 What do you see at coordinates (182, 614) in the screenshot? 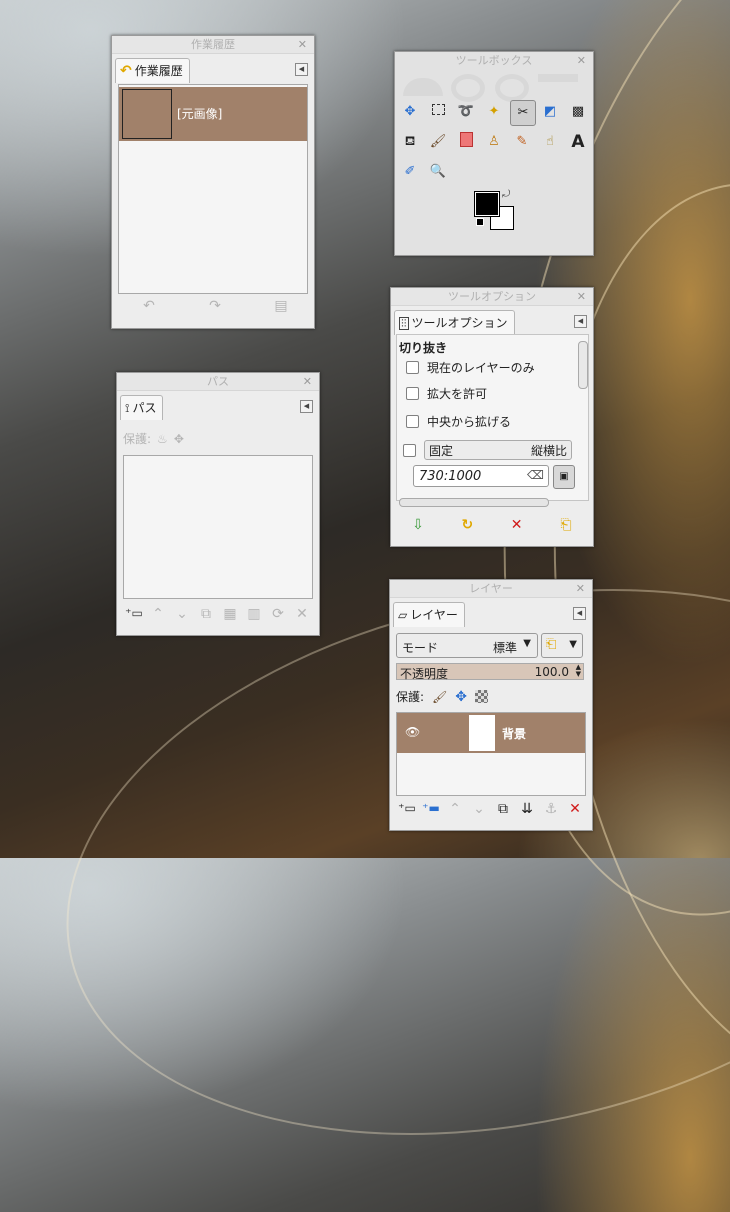
I see `lower-path-icon: ⌄` at bounding box center [182, 614].